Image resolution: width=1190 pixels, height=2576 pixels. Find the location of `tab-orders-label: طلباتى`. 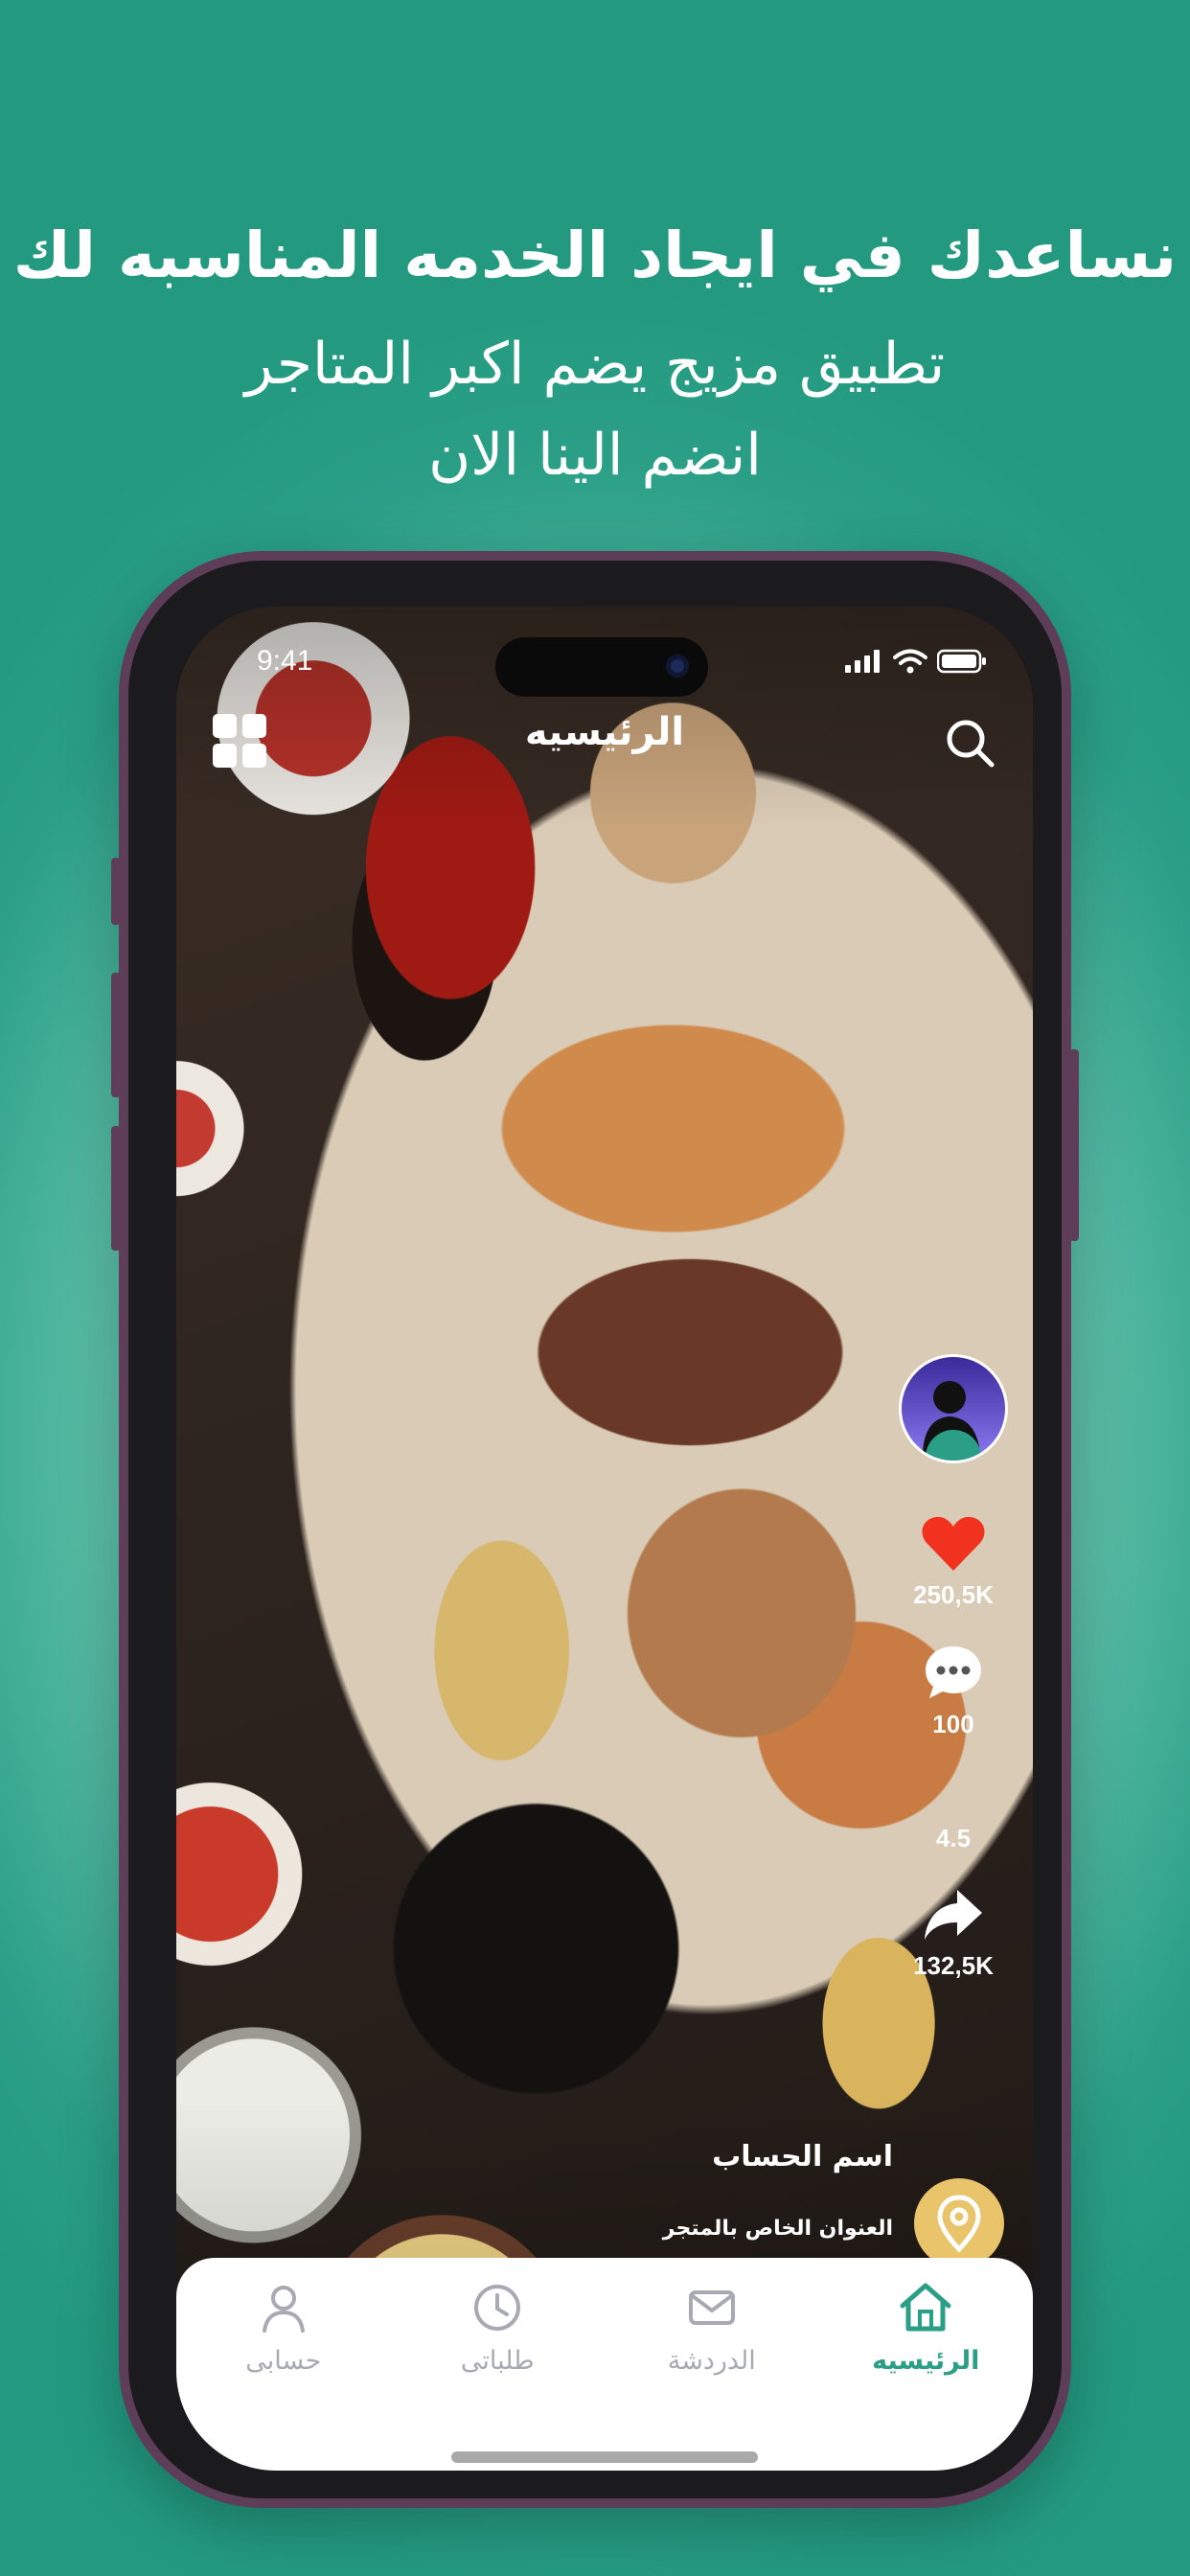

tab-orders-label: طلباتى is located at coordinates (498, 2361).